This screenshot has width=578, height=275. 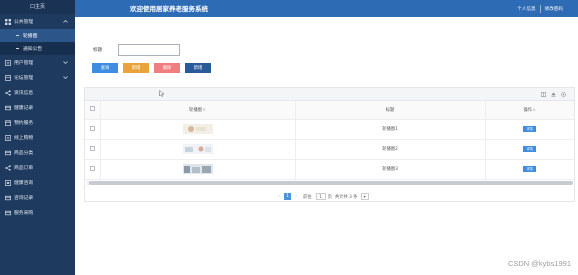 I want to click on change-password-link: 修改密码, so click(x=554, y=9).